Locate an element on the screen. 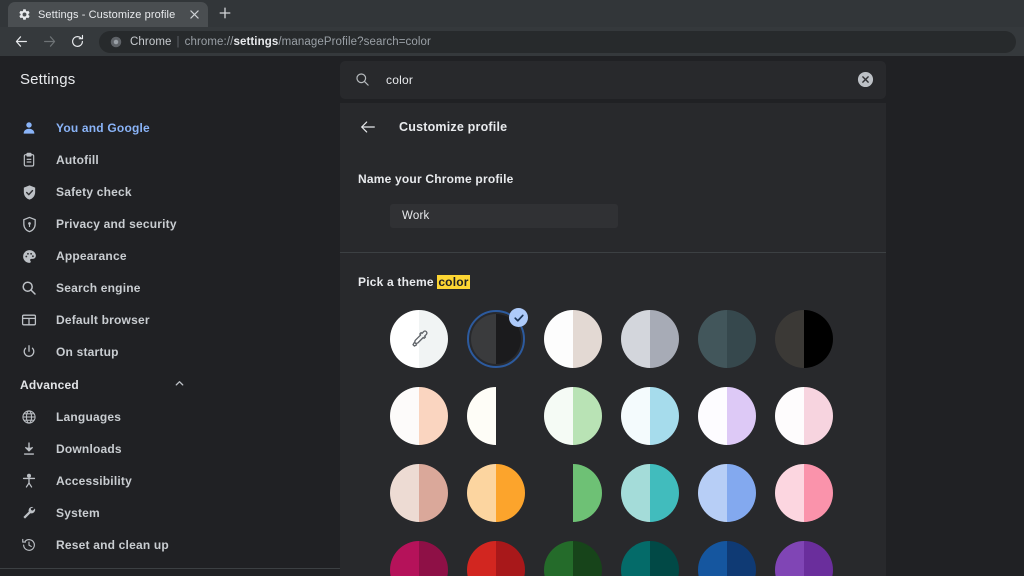  sidebar-item-default-browser: Default browser is located at coordinates (170, 320).